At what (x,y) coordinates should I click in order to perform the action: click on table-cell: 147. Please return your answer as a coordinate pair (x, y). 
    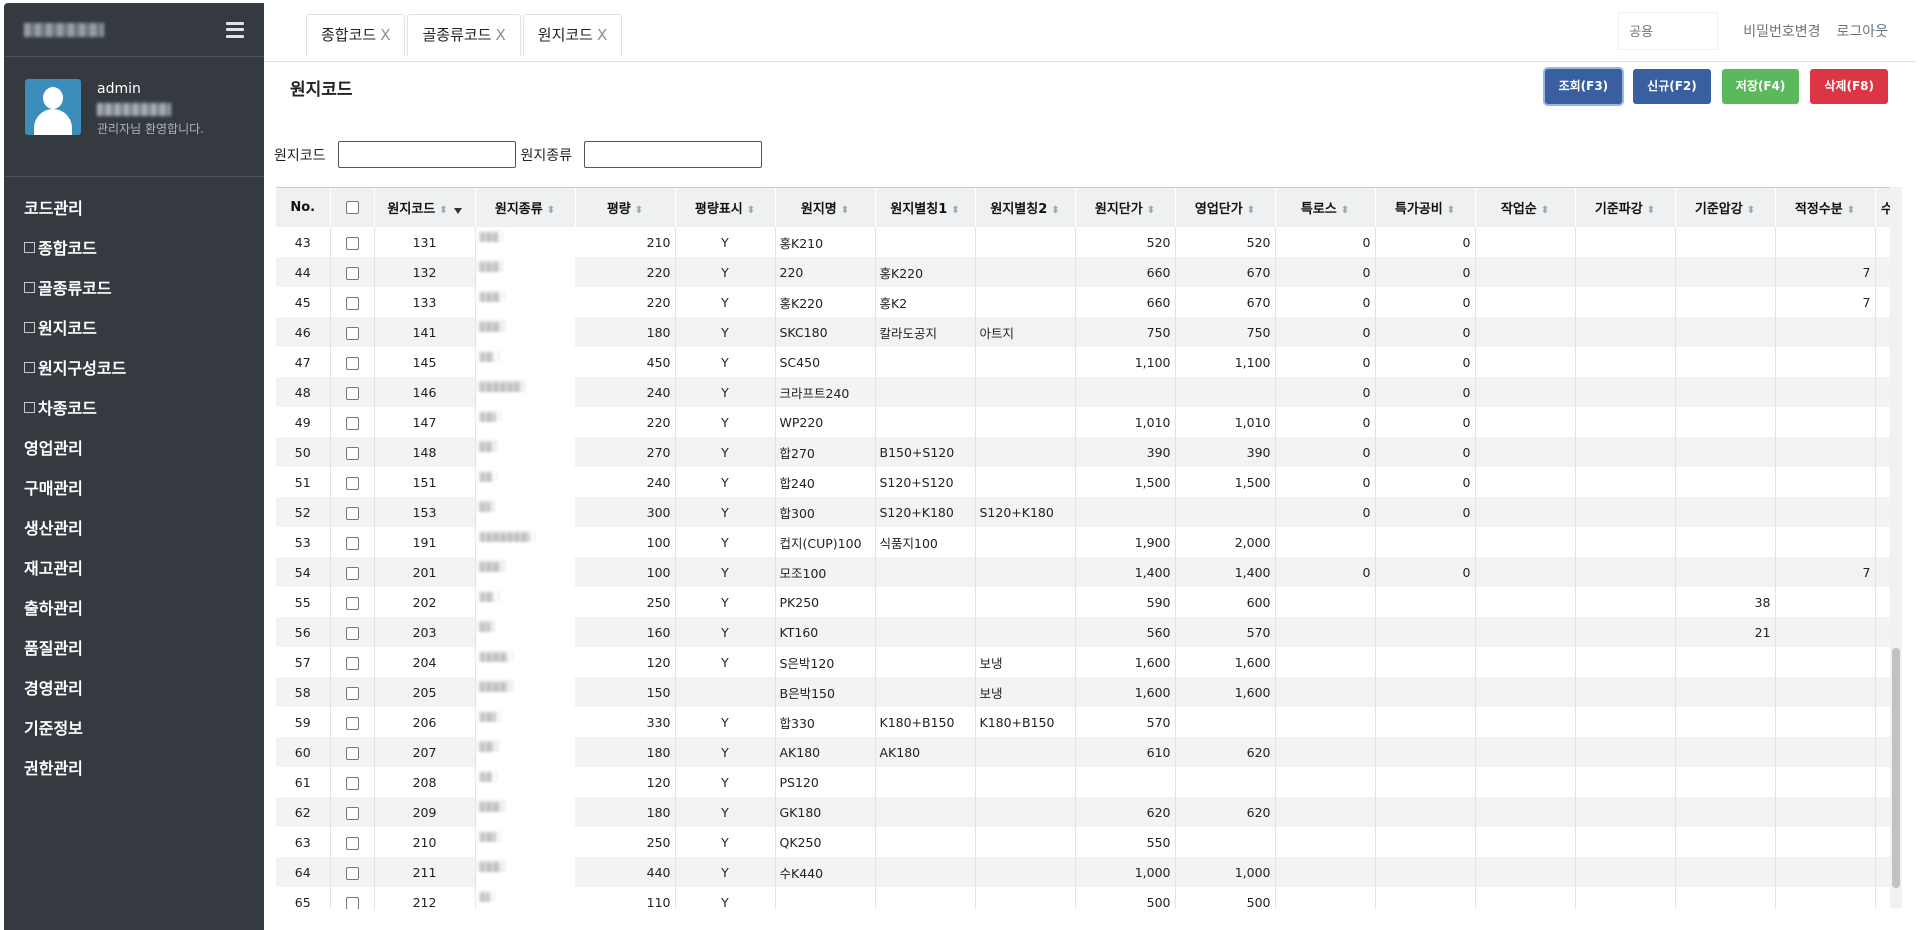
    Looking at the image, I should click on (425, 422).